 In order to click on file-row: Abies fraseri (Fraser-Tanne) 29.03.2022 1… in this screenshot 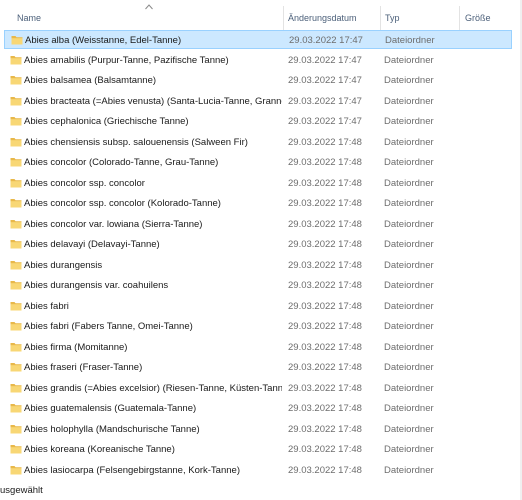, I will do `click(258, 367)`.